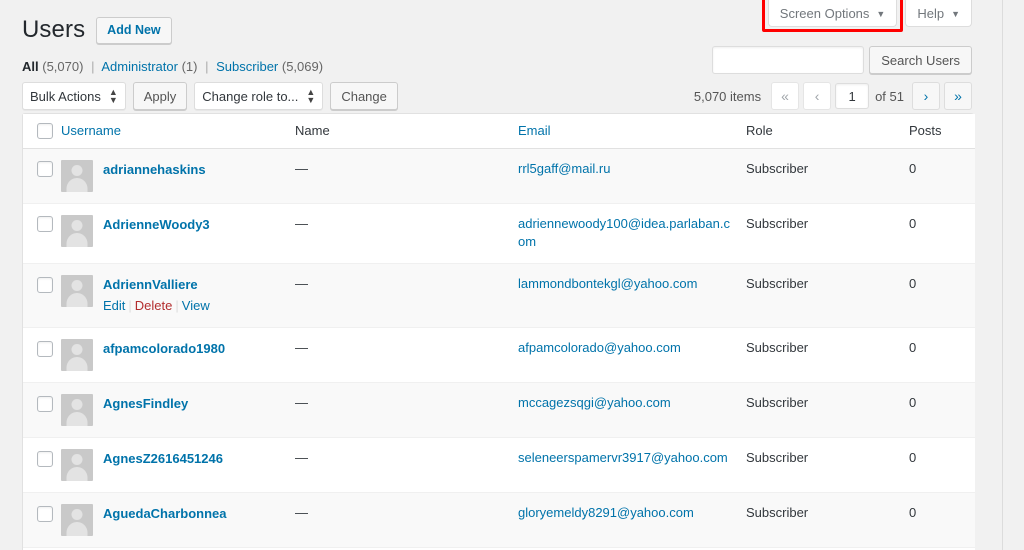 This screenshot has height=550, width=1024. I want to click on username-cell: adriannehaskins, so click(178, 175).